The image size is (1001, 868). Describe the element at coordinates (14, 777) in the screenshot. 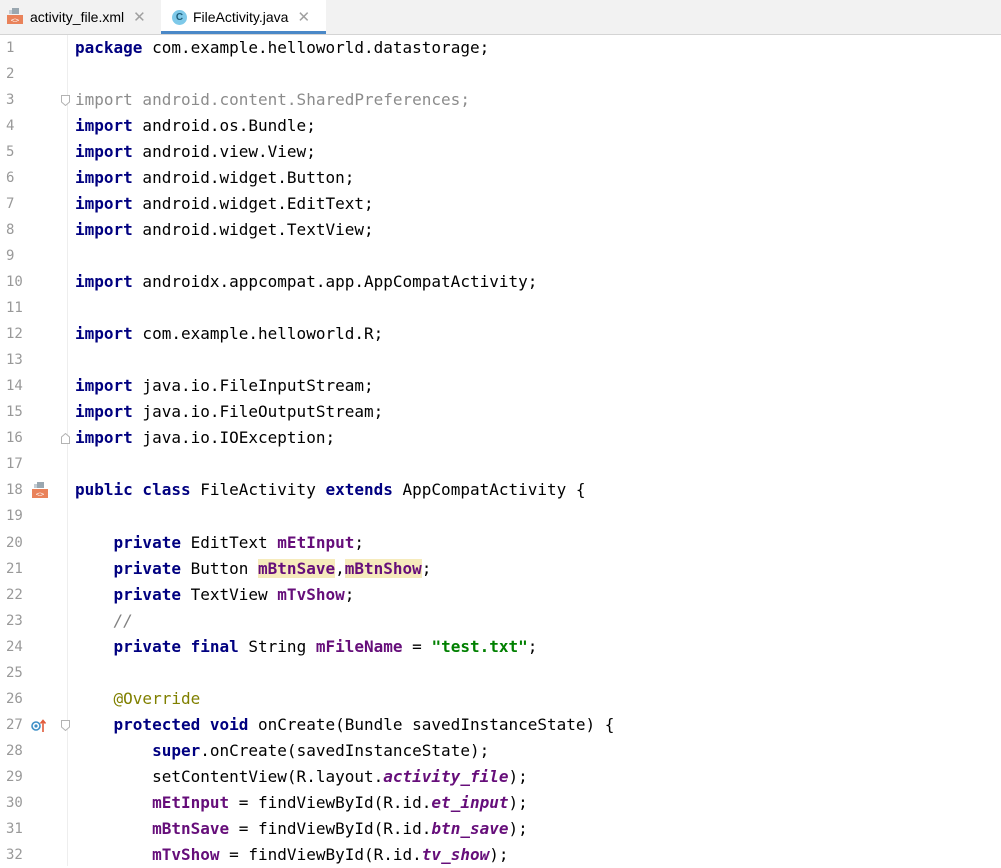

I see `line-number: 29` at that location.